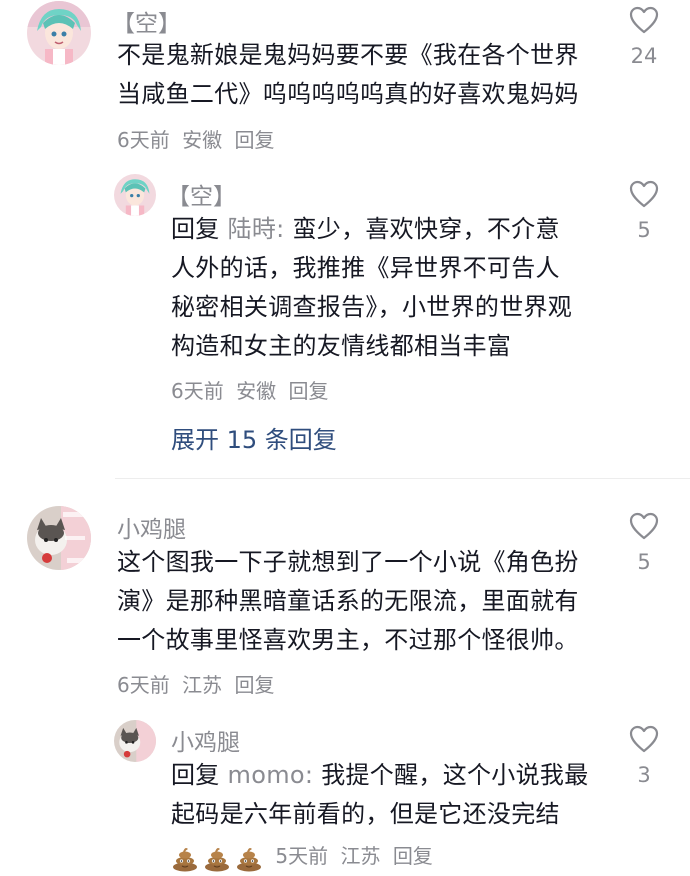 This screenshot has height=876, width=690. I want to click on emoji-row, so click(217, 858).